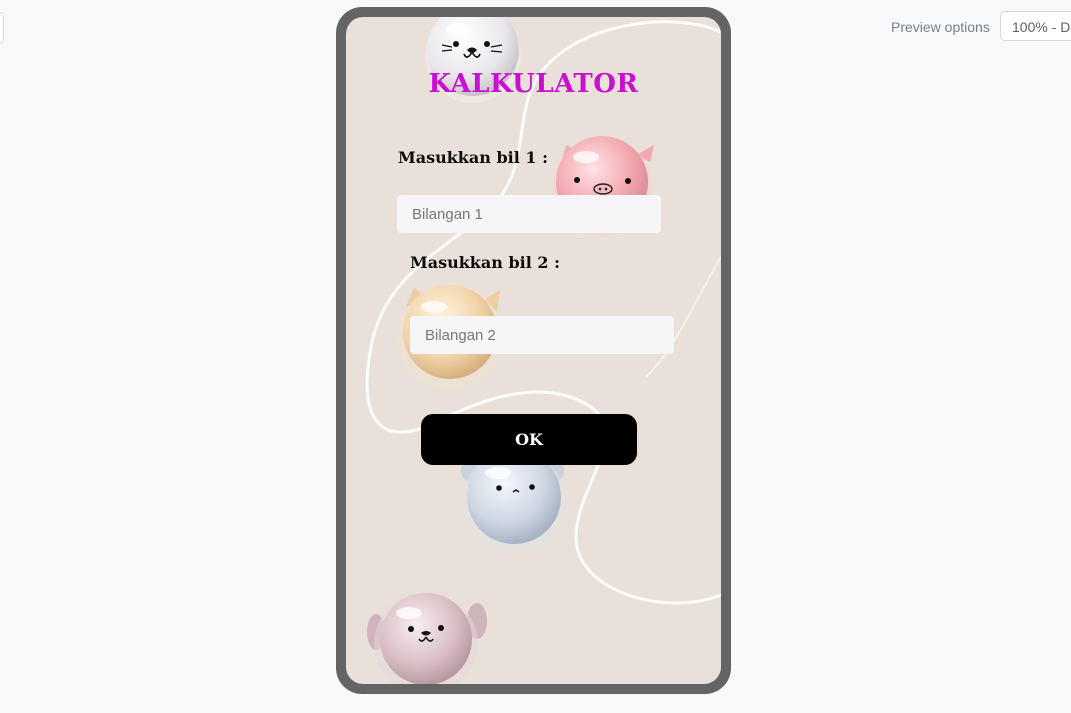 This screenshot has width=1071, height=713. What do you see at coordinates (1035, 26) in the screenshot?
I see `zoom-dropdown: 100% - D` at bounding box center [1035, 26].